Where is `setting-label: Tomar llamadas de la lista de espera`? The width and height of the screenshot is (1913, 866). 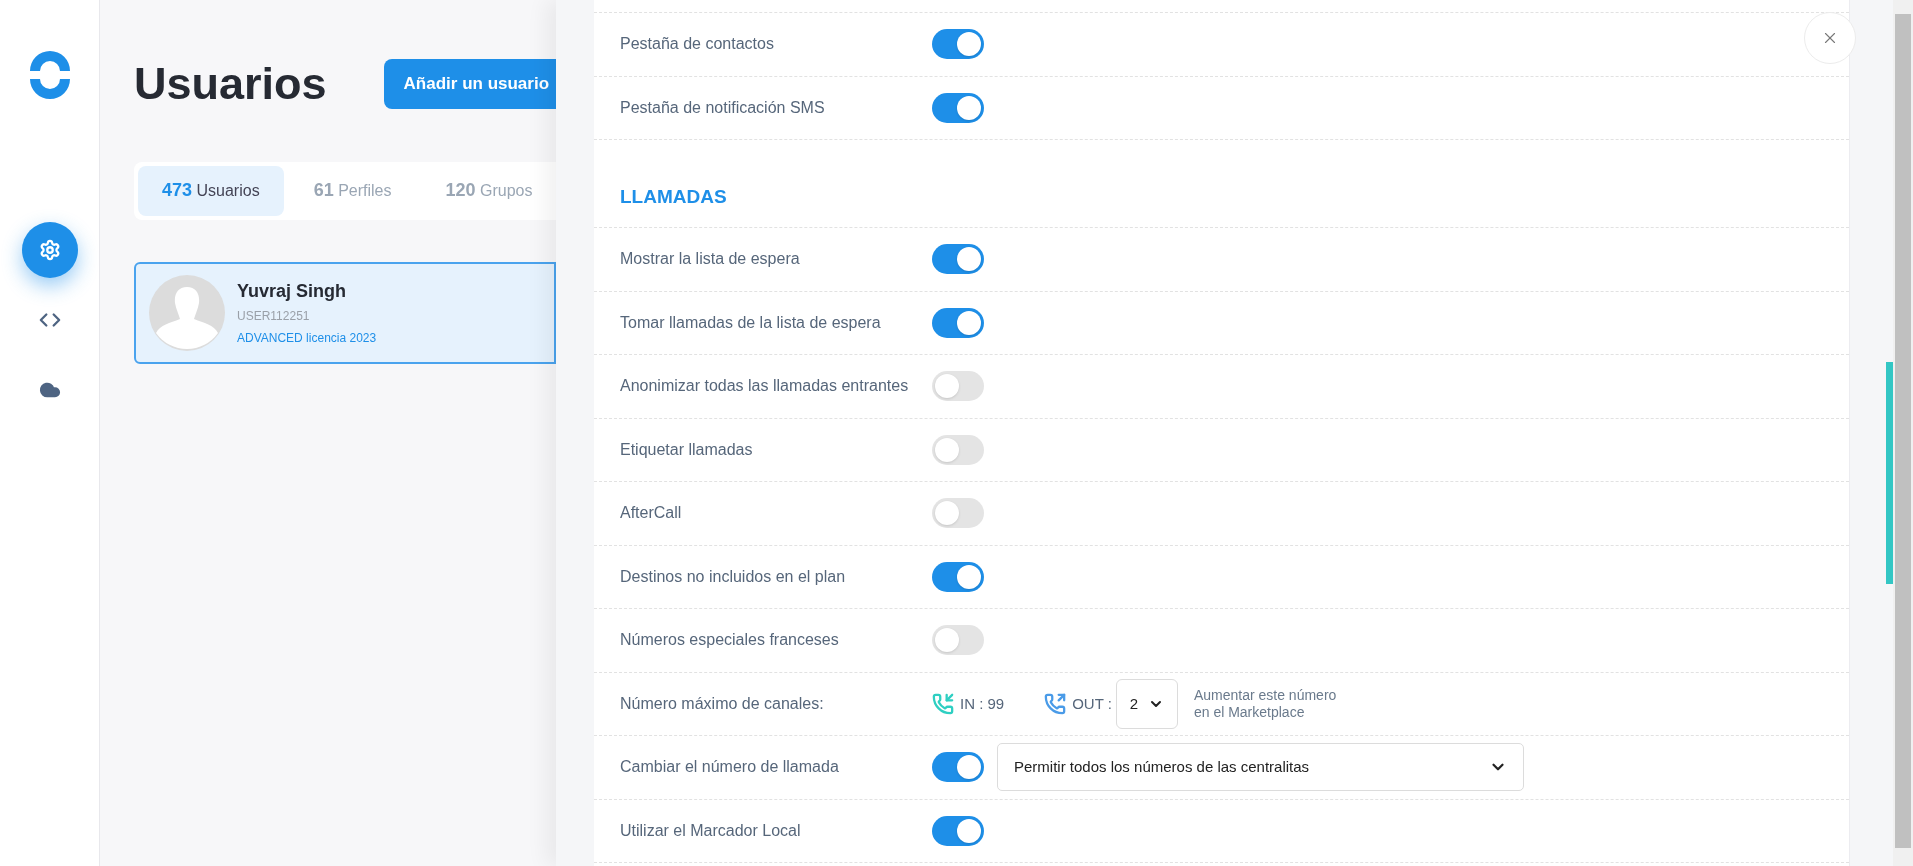 setting-label: Tomar llamadas de la lista de espera is located at coordinates (751, 322).